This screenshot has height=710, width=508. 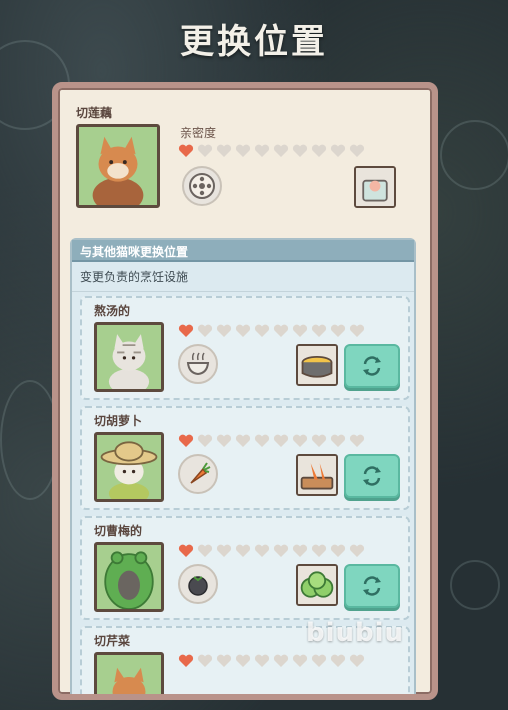 What do you see at coordinates (245, 458) in the screenshot?
I see `cat-row-carrot: 切胡萝卜` at bounding box center [245, 458].